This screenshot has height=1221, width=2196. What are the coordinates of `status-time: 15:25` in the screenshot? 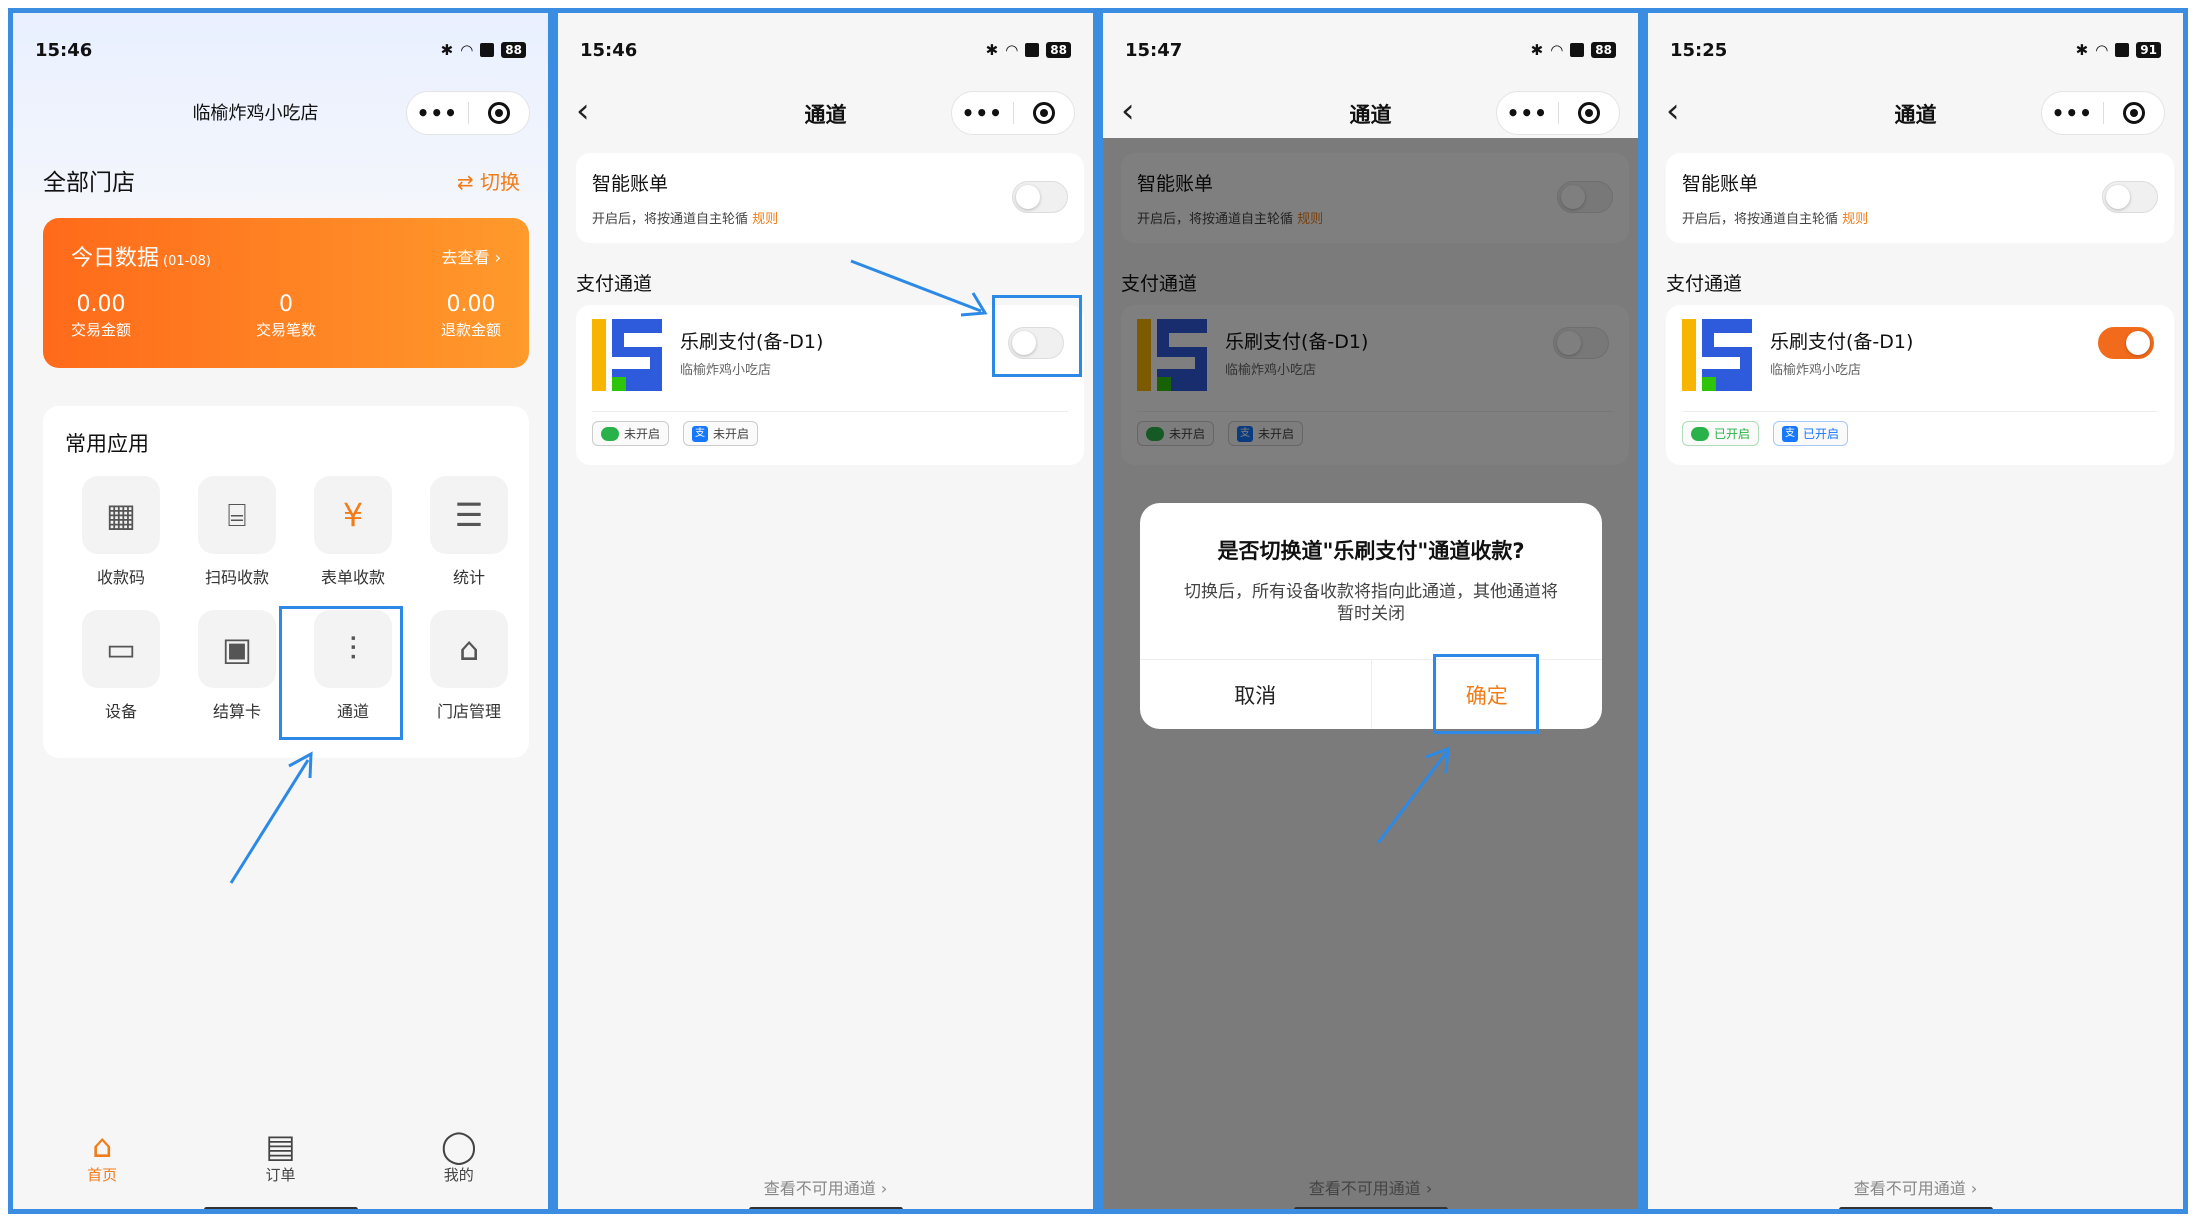 It's located at (1699, 50).